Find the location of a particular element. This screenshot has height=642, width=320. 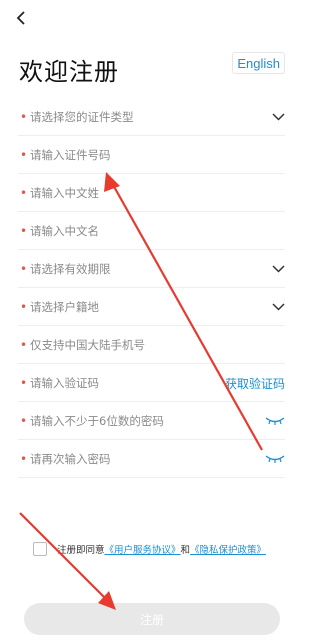

field-placeholder: 请选择您的证件类型 is located at coordinates (82, 116).